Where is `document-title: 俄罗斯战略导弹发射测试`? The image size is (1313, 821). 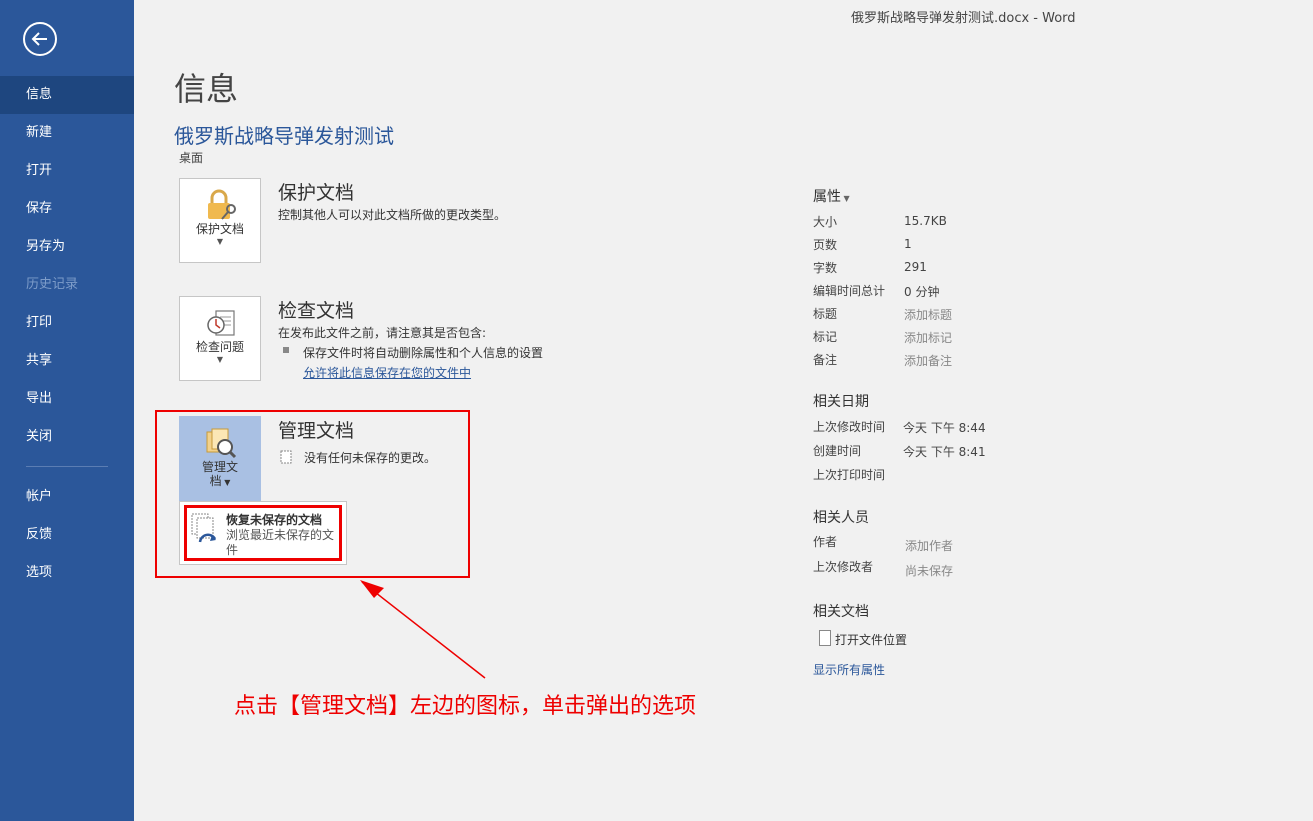
document-title: 俄罗斯战略导弹发射测试 is located at coordinates (284, 136).